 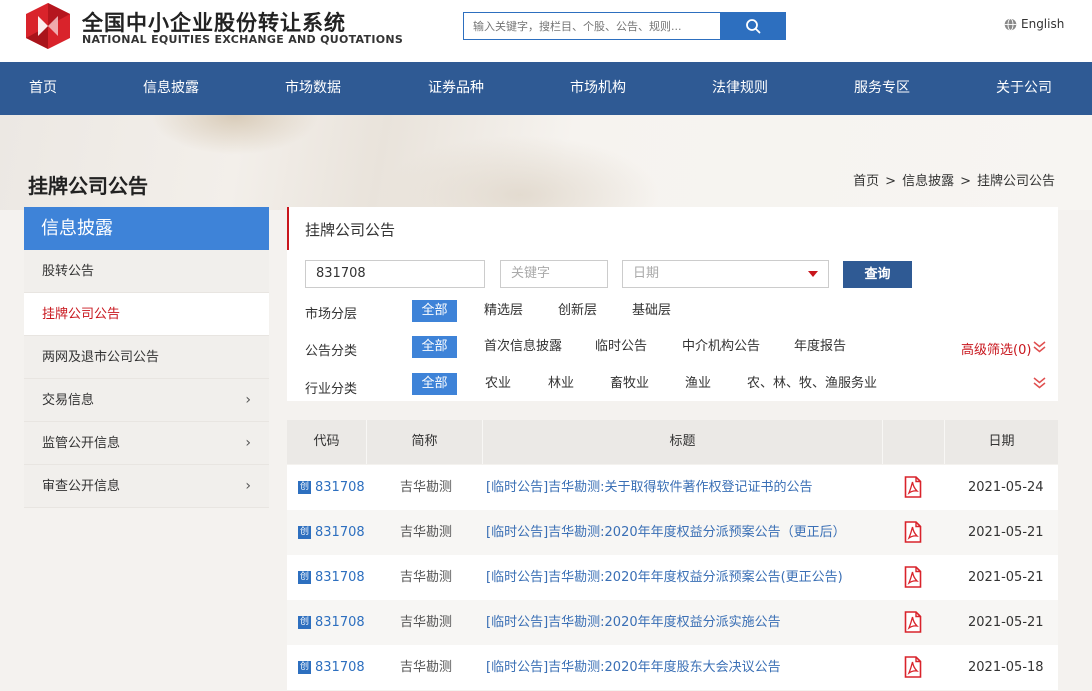 What do you see at coordinates (725, 274) in the screenshot?
I see `date-picker: 日期` at bounding box center [725, 274].